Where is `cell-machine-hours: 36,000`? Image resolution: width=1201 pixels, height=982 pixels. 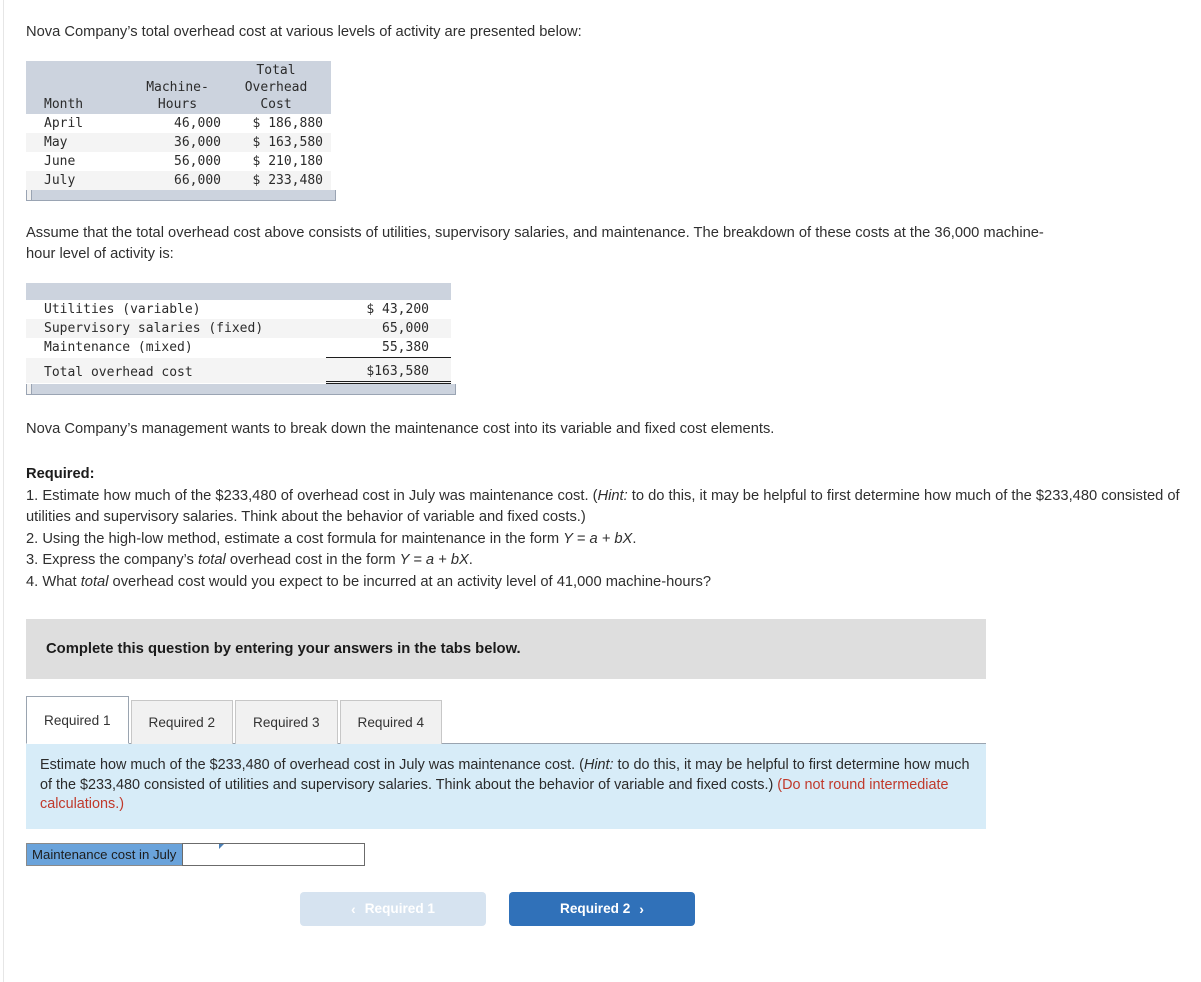
cell-machine-hours: 36,000 is located at coordinates (181, 142).